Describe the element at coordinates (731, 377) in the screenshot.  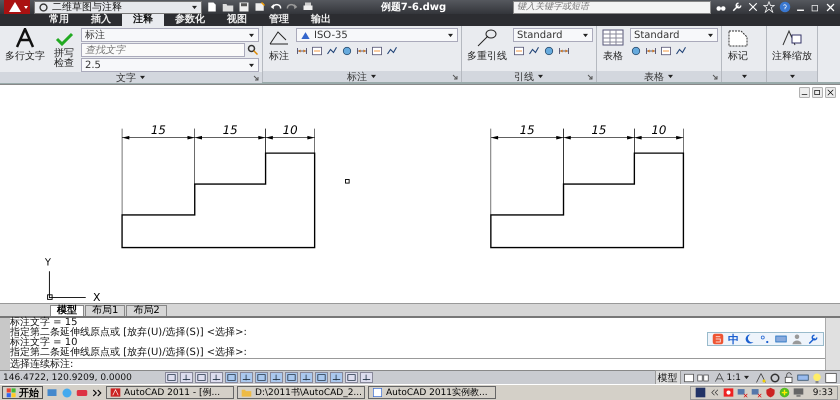
I see `annotation-scale-dropdown: 1:1` at that location.